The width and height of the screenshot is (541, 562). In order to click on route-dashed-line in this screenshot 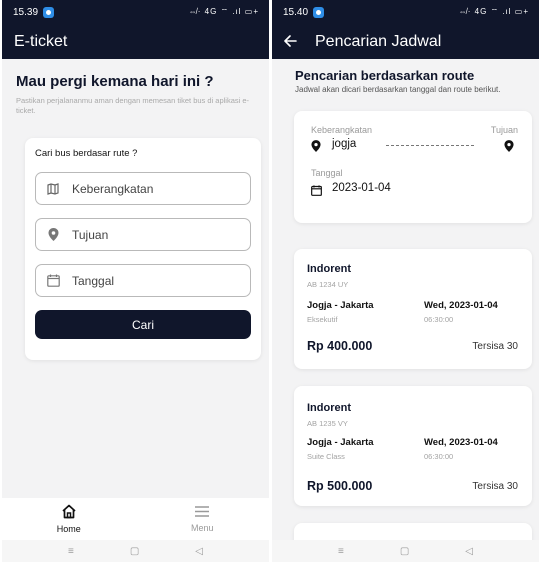, I will do `click(430, 145)`.